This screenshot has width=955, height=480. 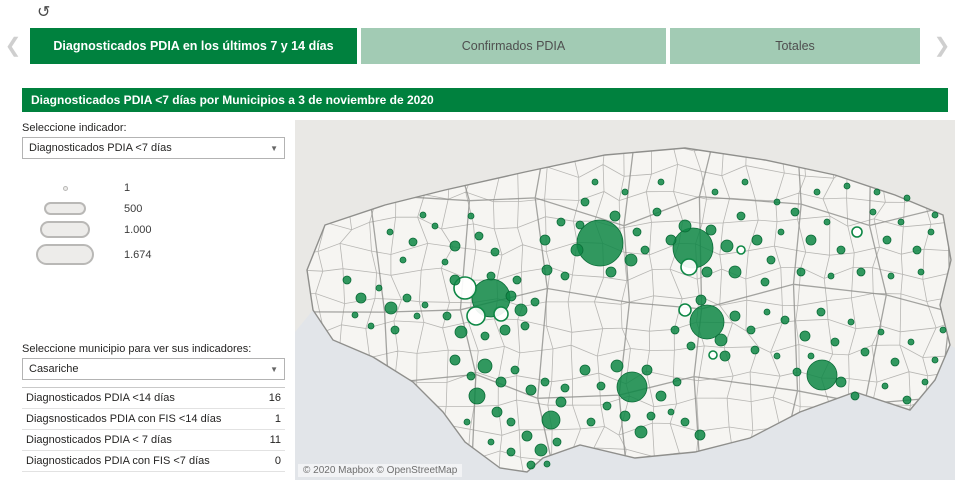 What do you see at coordinates (795, 46) in the screenshot?
I see `tab-totales: Totales` at bounding box center [795, 46].